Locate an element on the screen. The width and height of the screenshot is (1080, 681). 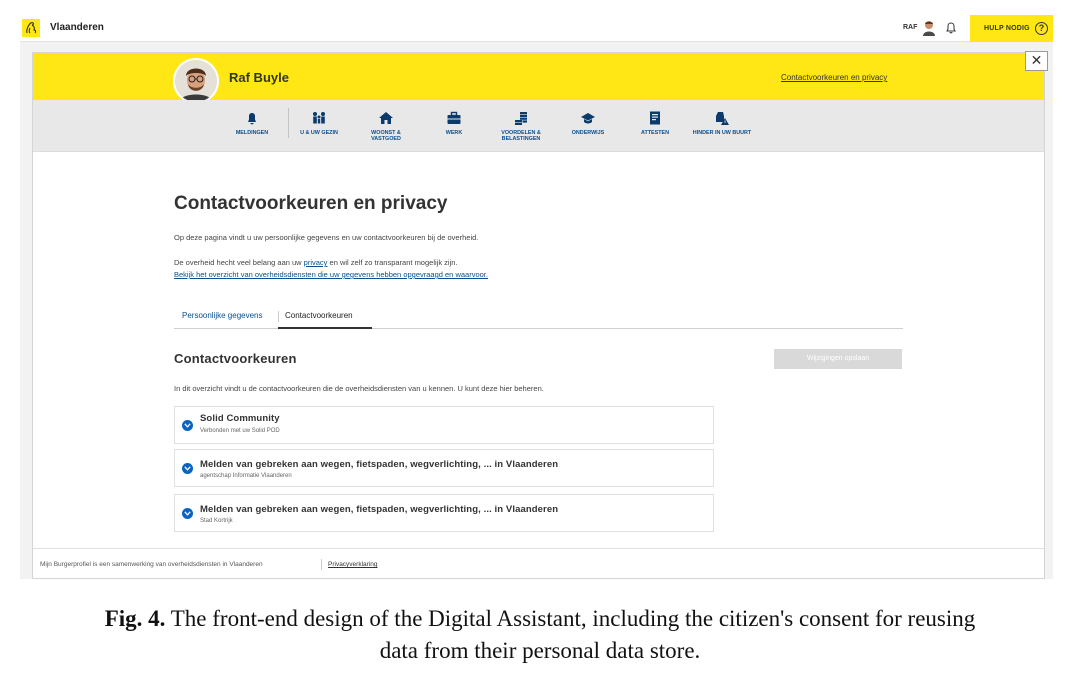
save-changes-button: Wijzigingen opslaan is located at coordinates (838, 359).